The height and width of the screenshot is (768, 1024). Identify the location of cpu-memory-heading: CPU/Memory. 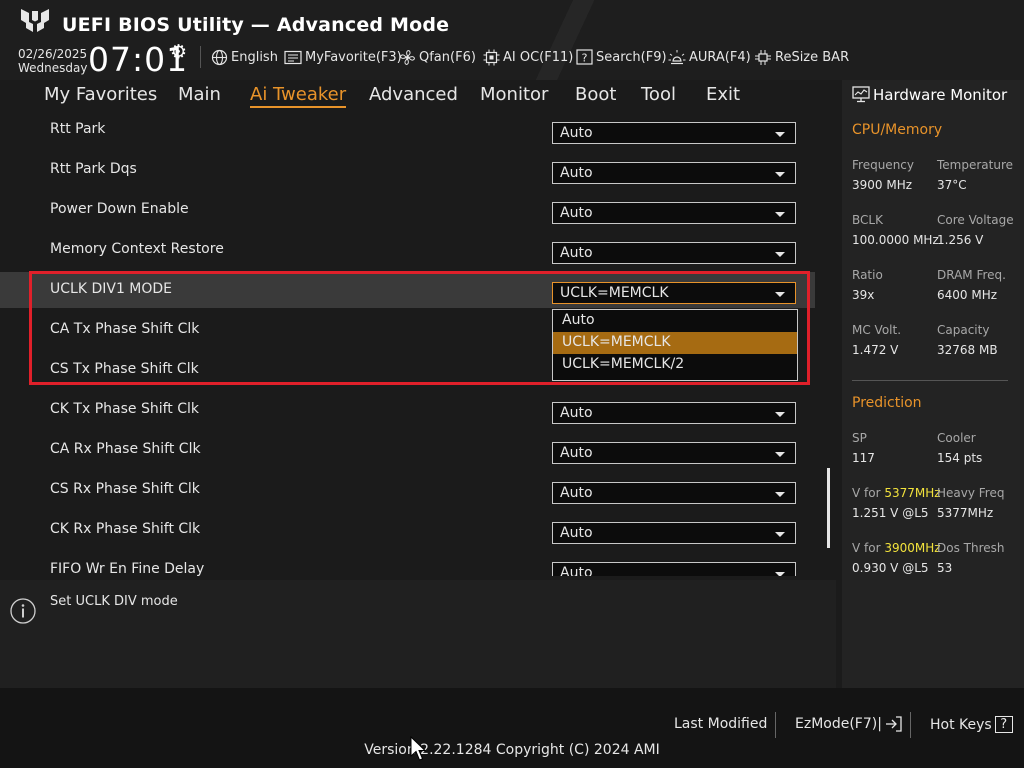
(897, 130).